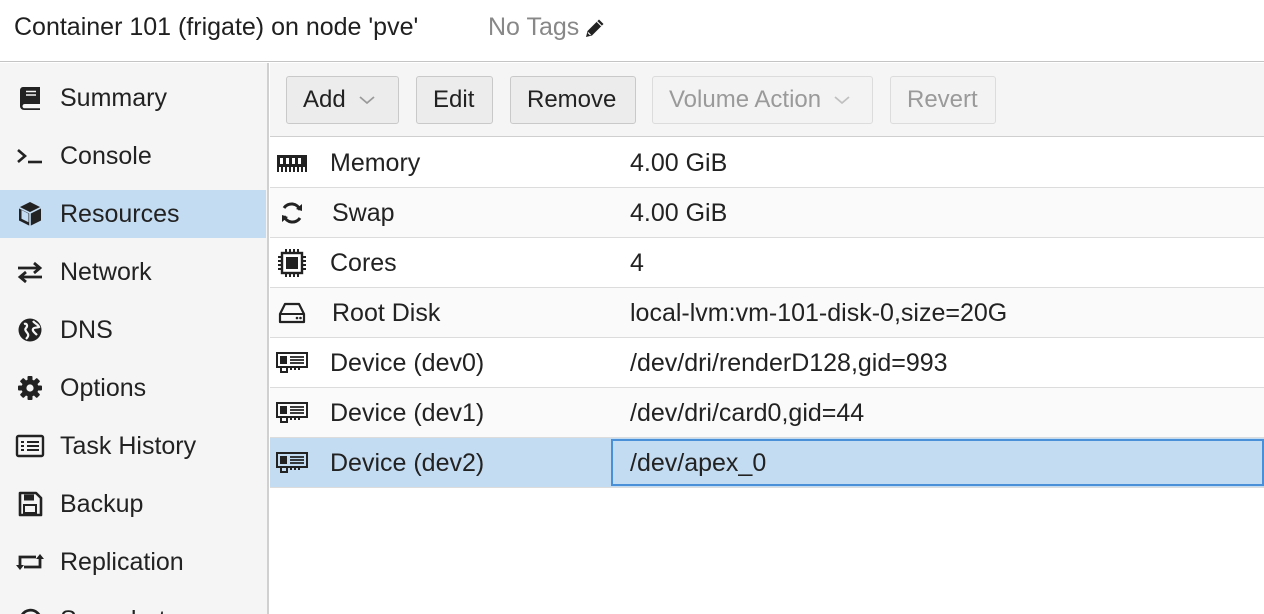 This screenshot has width=1264, height=614. I want to click on sidebar-item-task-history: Task History, so click(133, 446).